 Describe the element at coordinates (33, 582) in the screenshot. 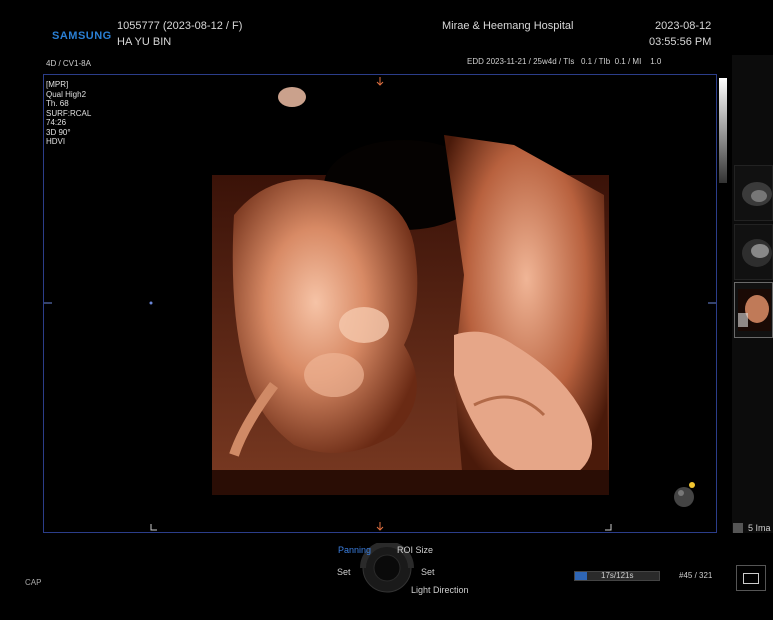

I see `cap-label: CAP` at that location.